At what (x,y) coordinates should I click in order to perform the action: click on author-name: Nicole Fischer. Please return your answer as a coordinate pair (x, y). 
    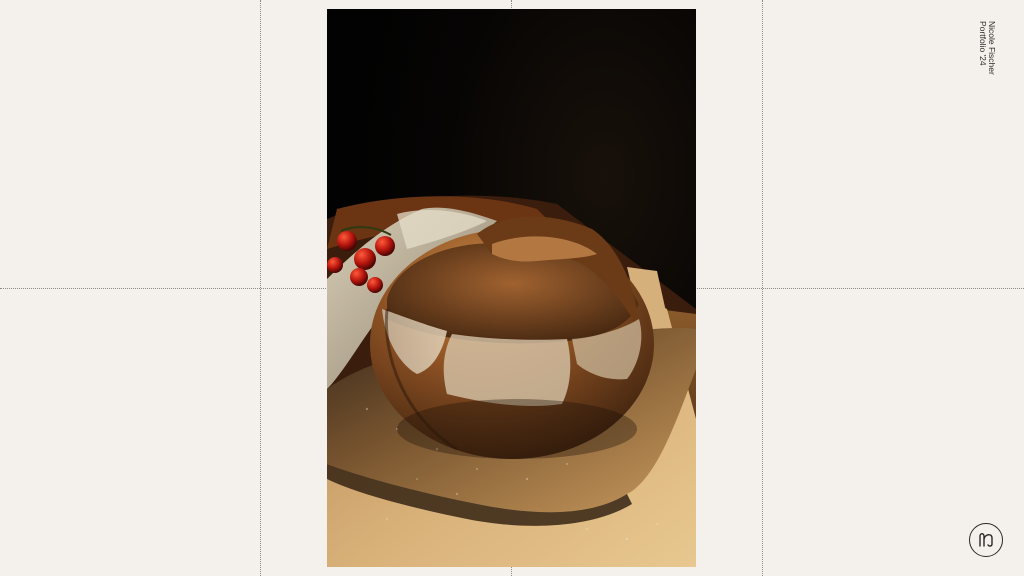
    Looking at the image, I should click on (992, 48).